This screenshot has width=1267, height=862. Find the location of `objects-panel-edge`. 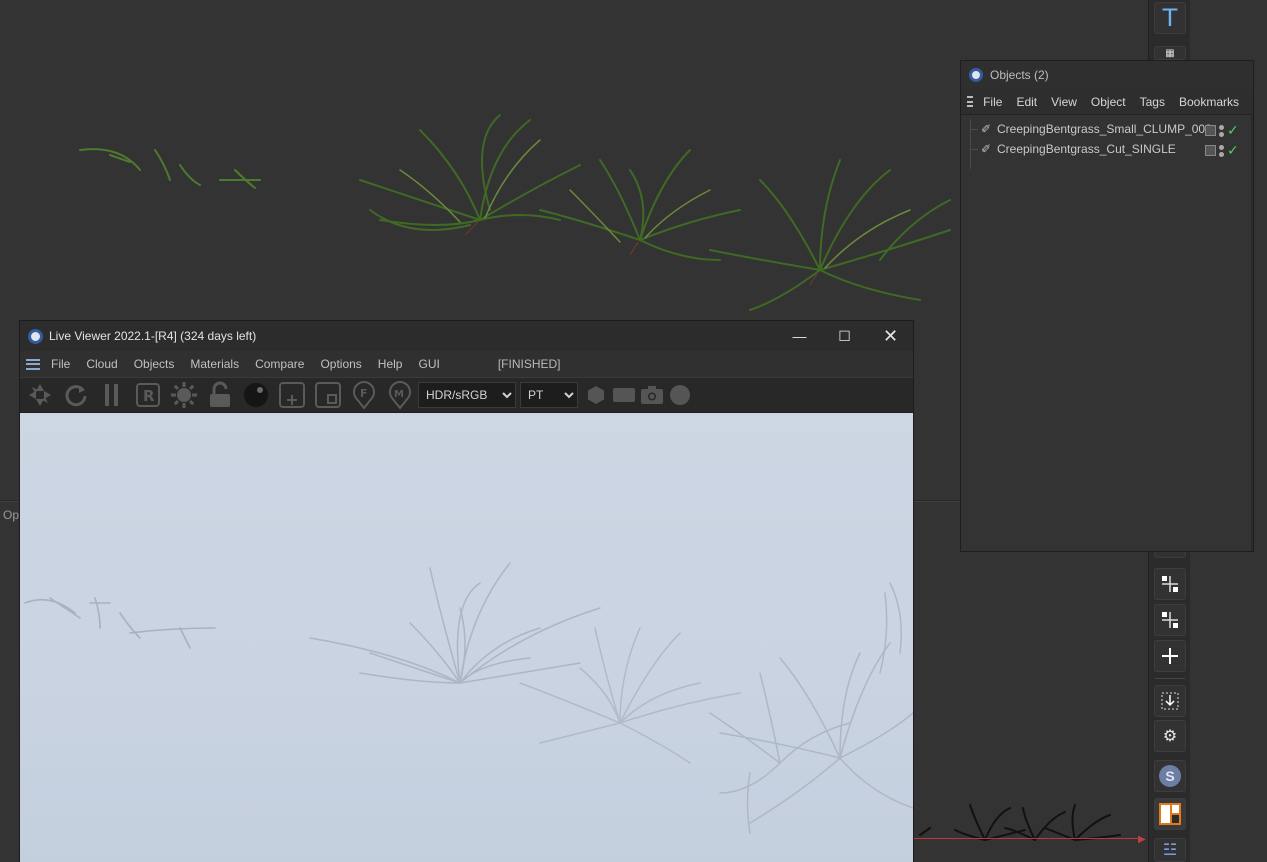

objects-panel-edge is located at coordinates (1252, 333).